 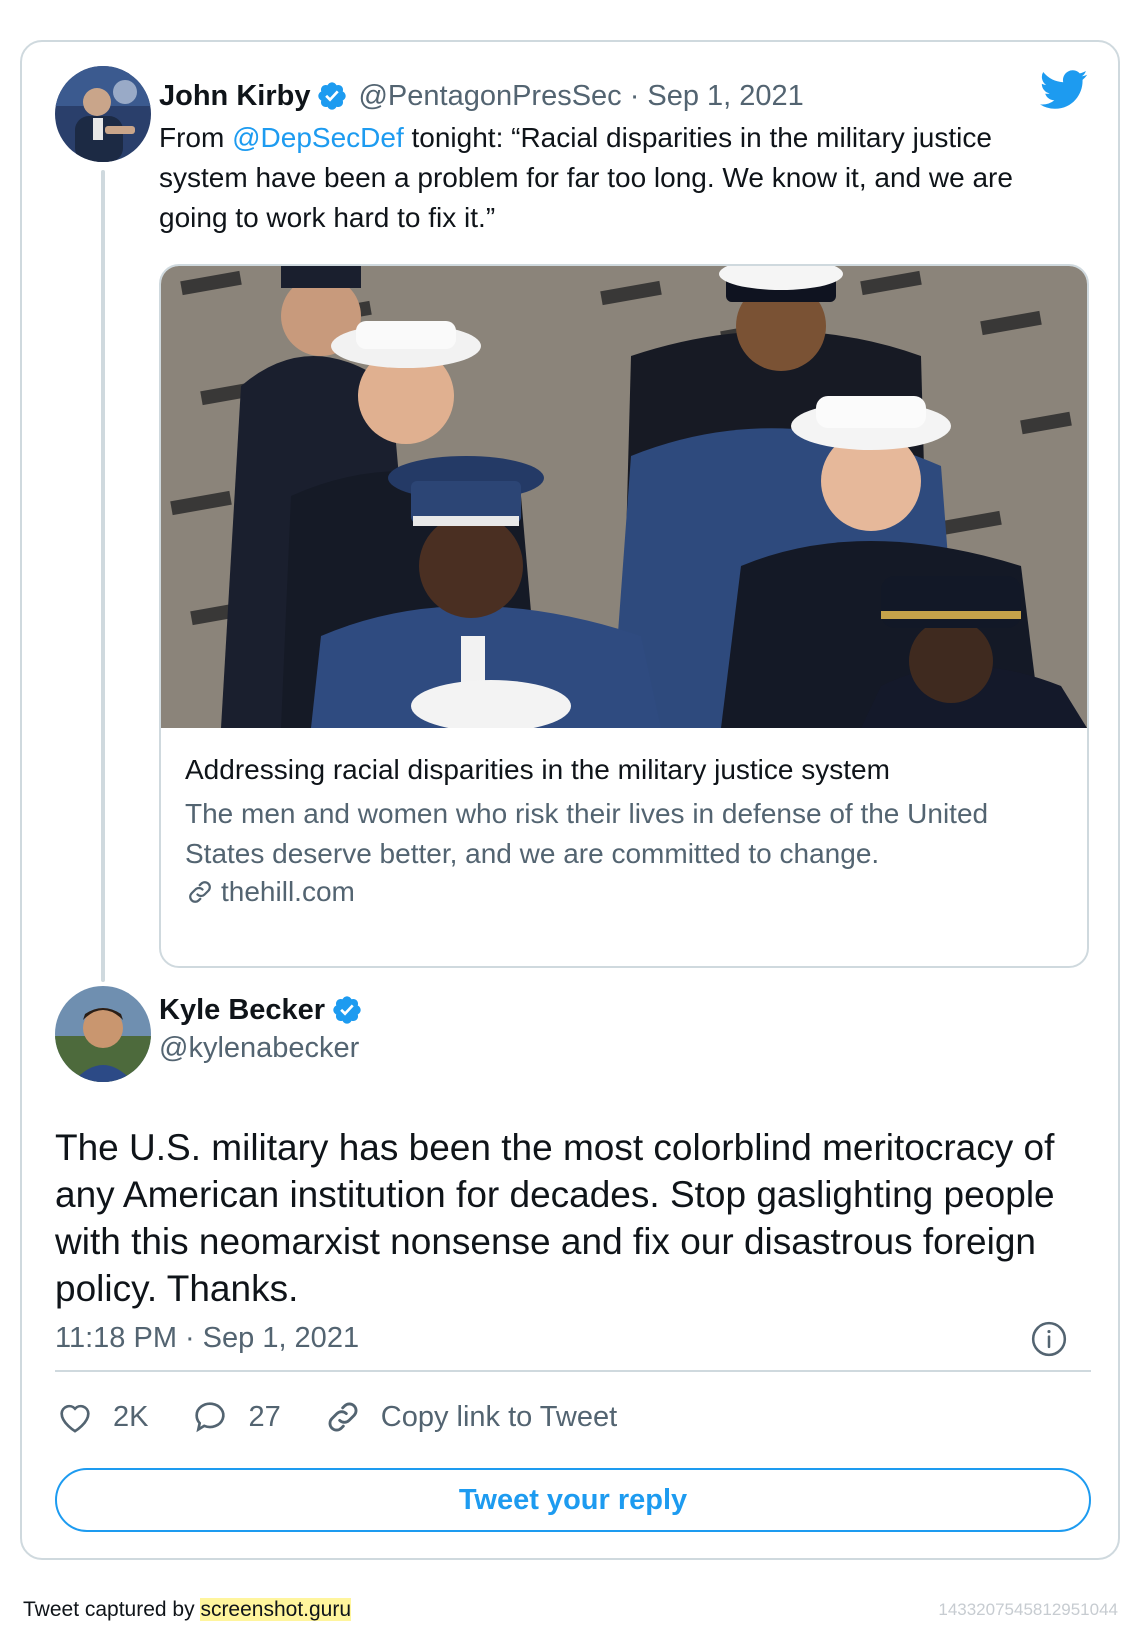 What do you see at coordinates (288, 891) in the screenshot?
I see `link-domain-text: thehill.com` at bounding box center [288, 891].